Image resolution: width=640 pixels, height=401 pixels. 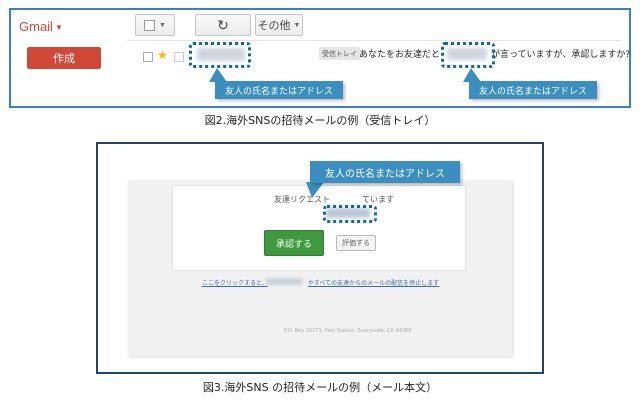 What do you see at coordinates (64, 58) in the screenshot?
I see `compose-button: 作成` at bounding box center [64, 58].